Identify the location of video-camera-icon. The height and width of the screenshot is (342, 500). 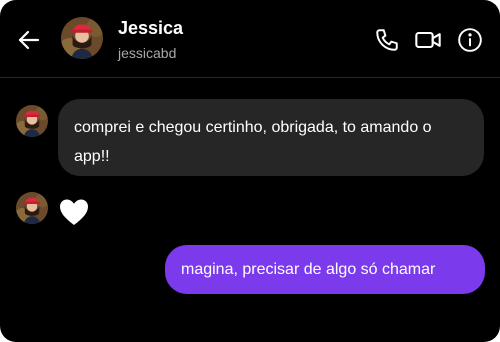
(428, 40).